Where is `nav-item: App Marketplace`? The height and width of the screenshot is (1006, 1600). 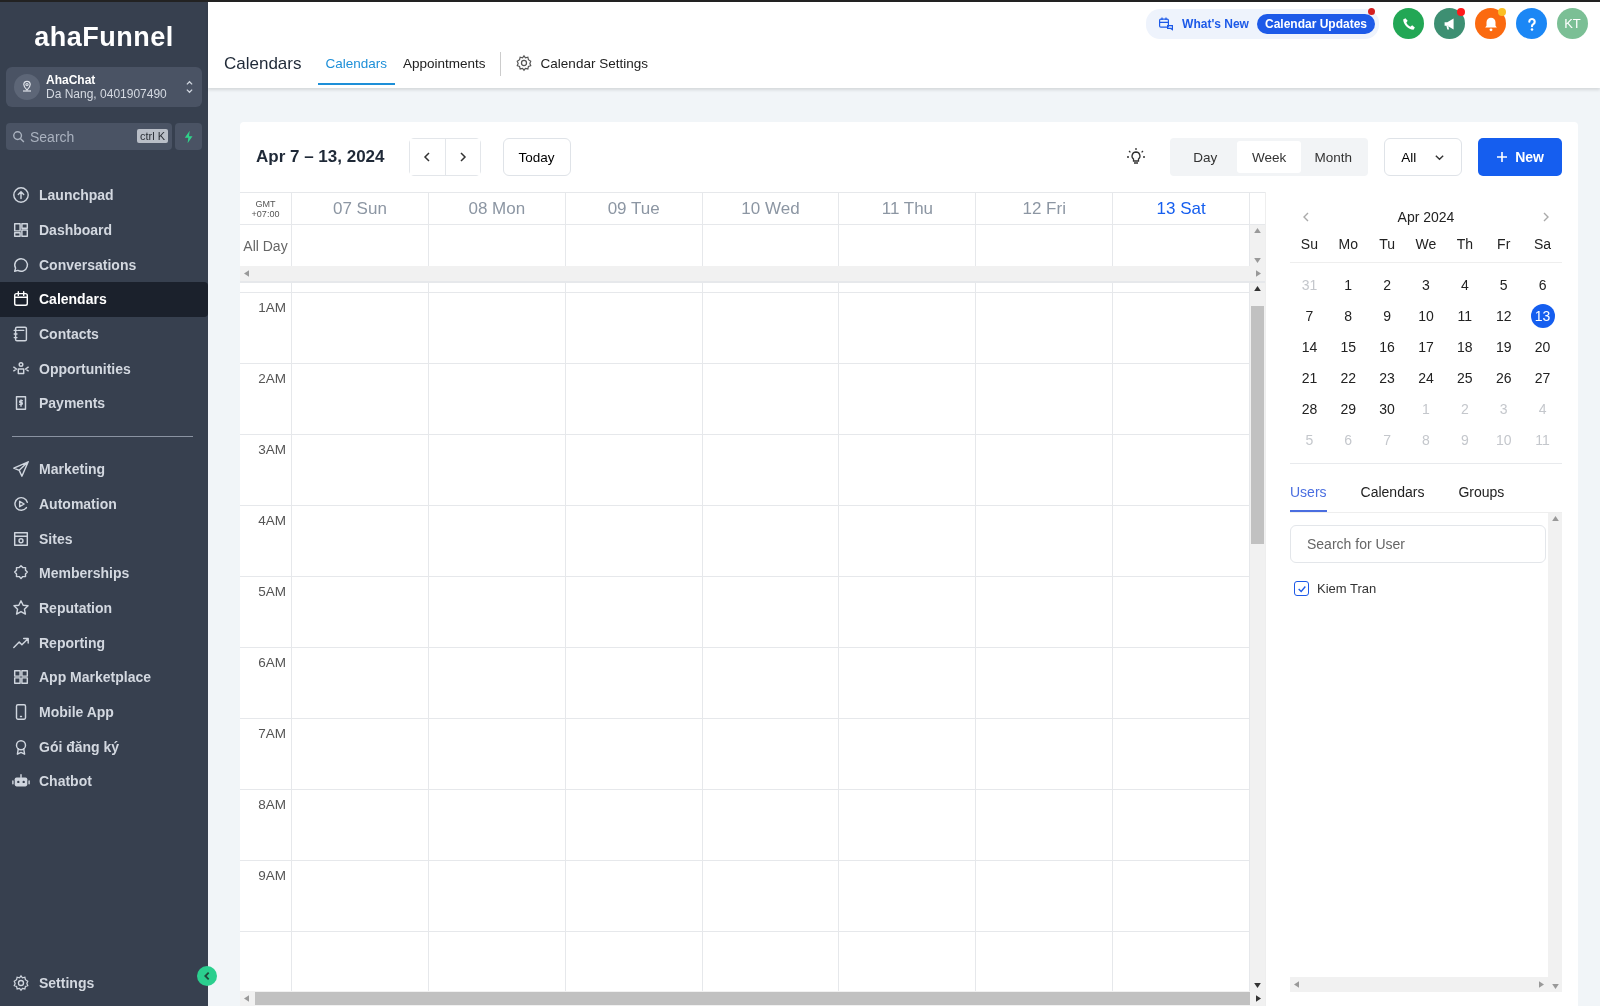
nav-item: App Marketplace is located at coordinates (104, 677).